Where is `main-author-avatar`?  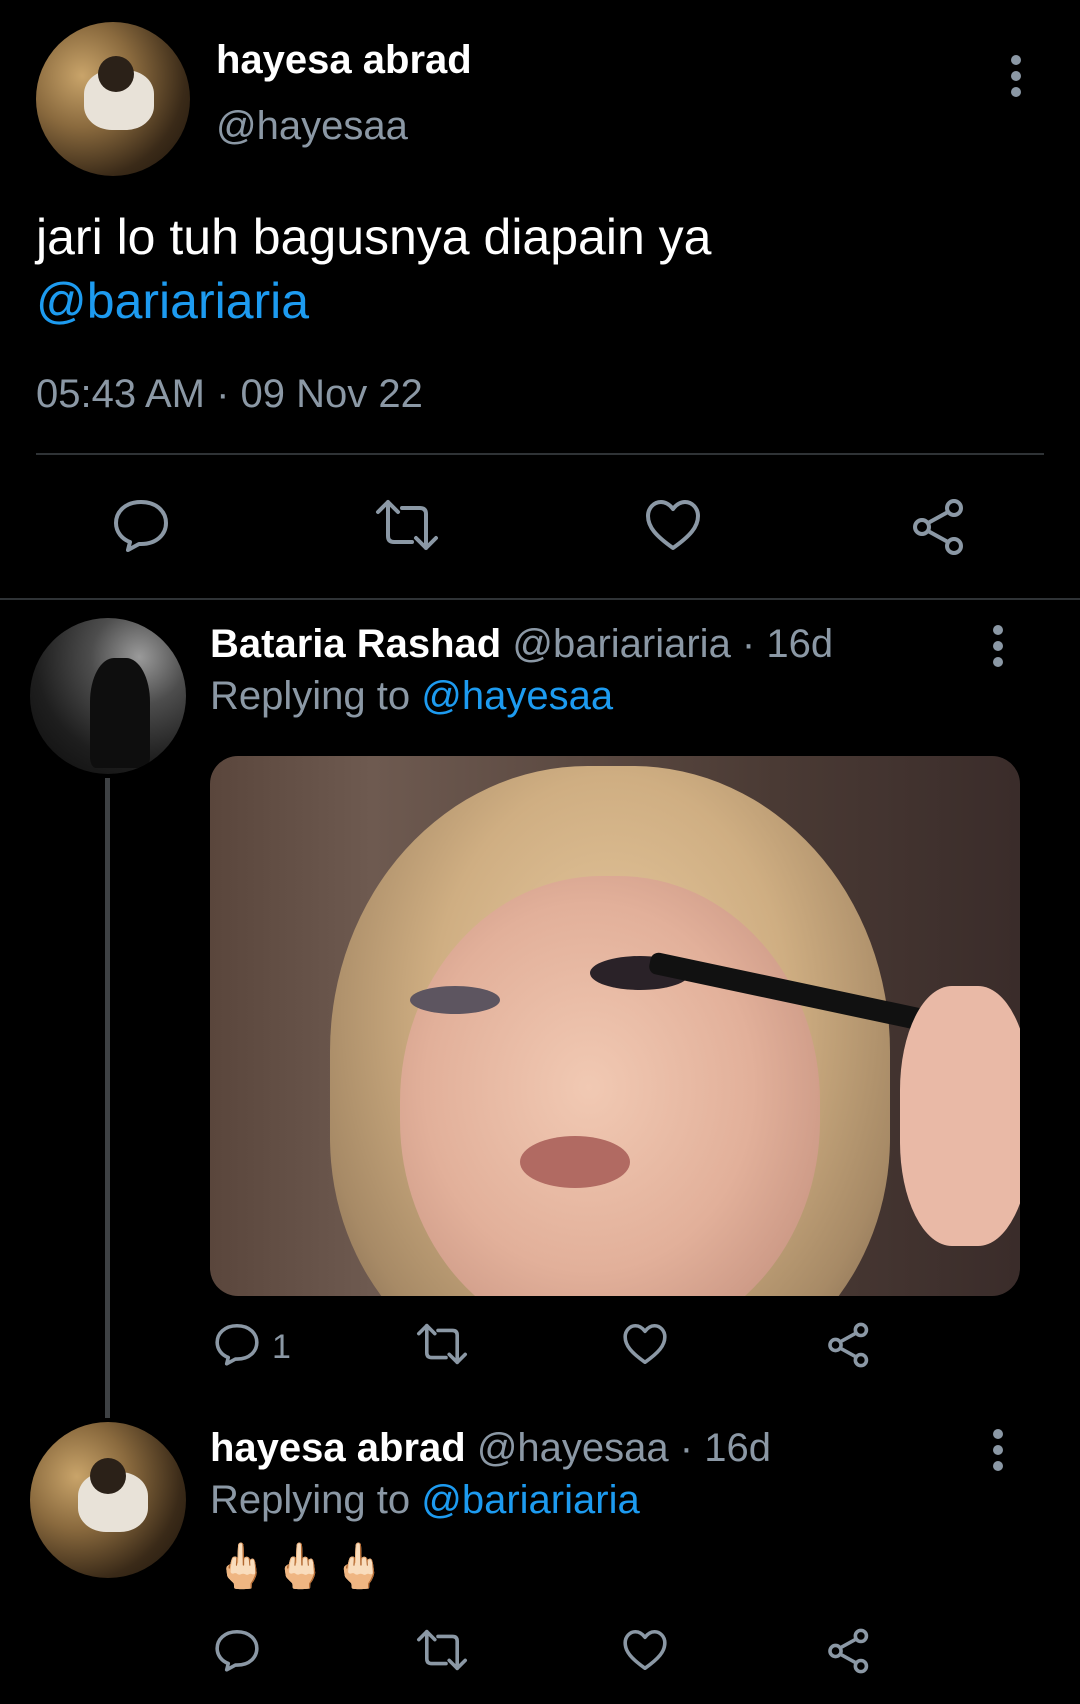
main-author-avatar is located at coordinates (113, 99).